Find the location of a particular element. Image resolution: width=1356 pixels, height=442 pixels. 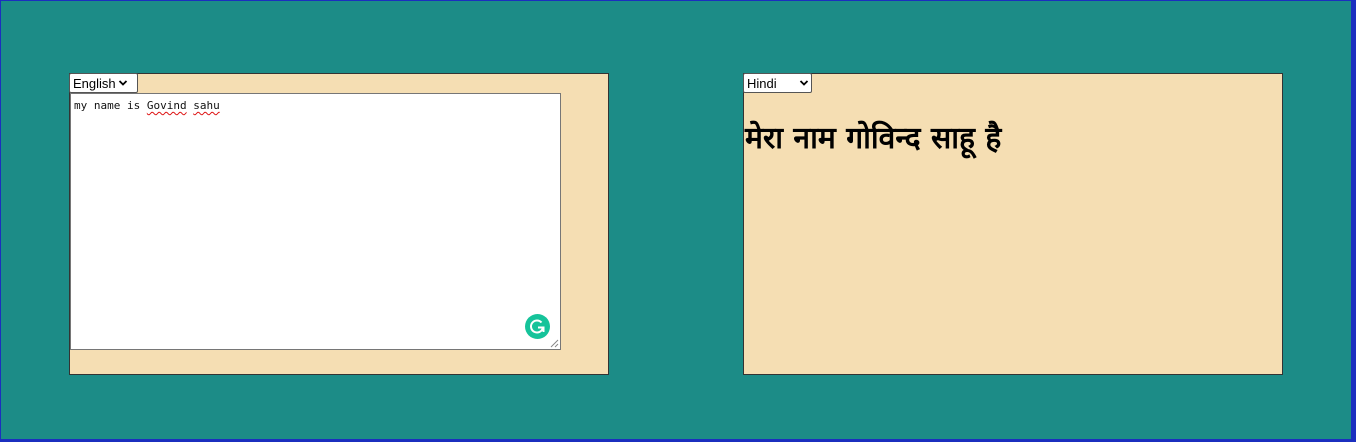

source-language-select: English is located at coordinates (103, 83).